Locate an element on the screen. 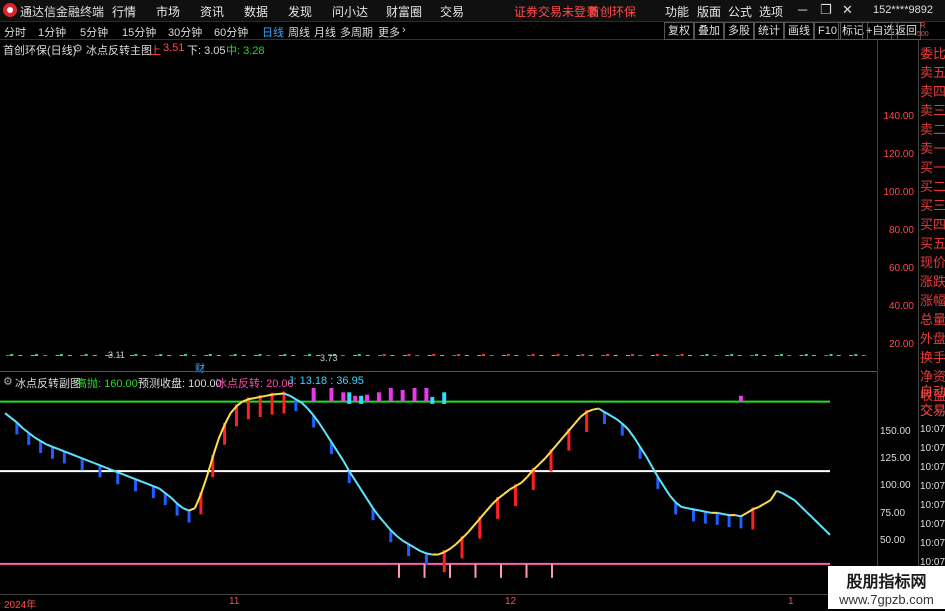 The image size is (945, 611). menu-item-discover: 发现 is located at coordinates (300, 11).